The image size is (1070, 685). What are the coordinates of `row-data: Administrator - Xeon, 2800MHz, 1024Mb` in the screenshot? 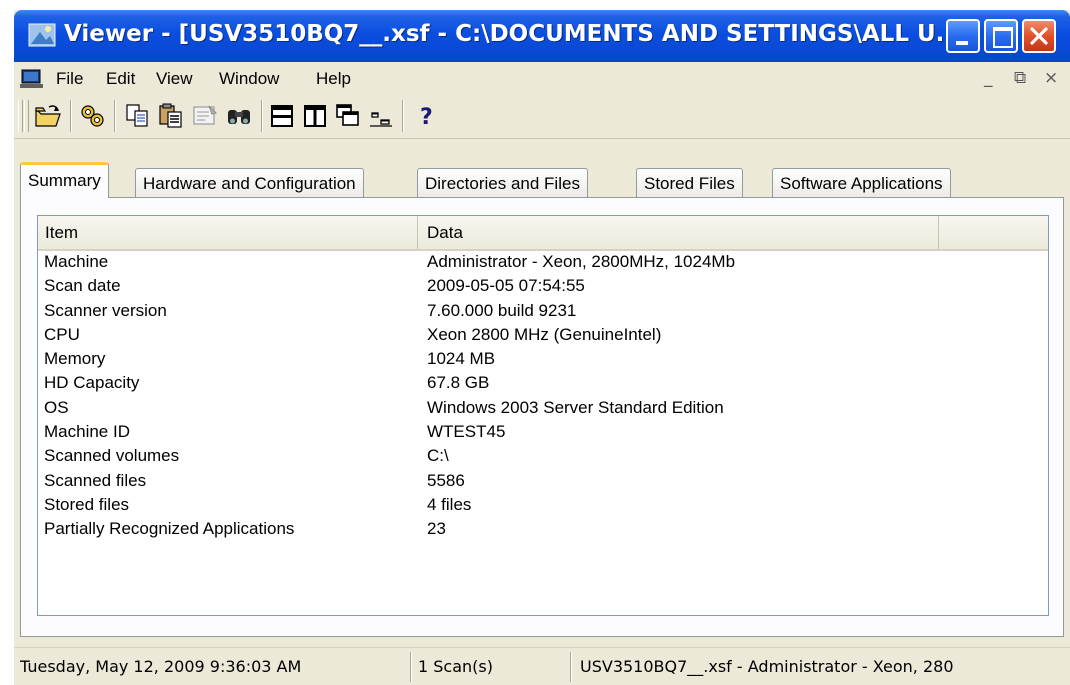 It's located at (581, 261).